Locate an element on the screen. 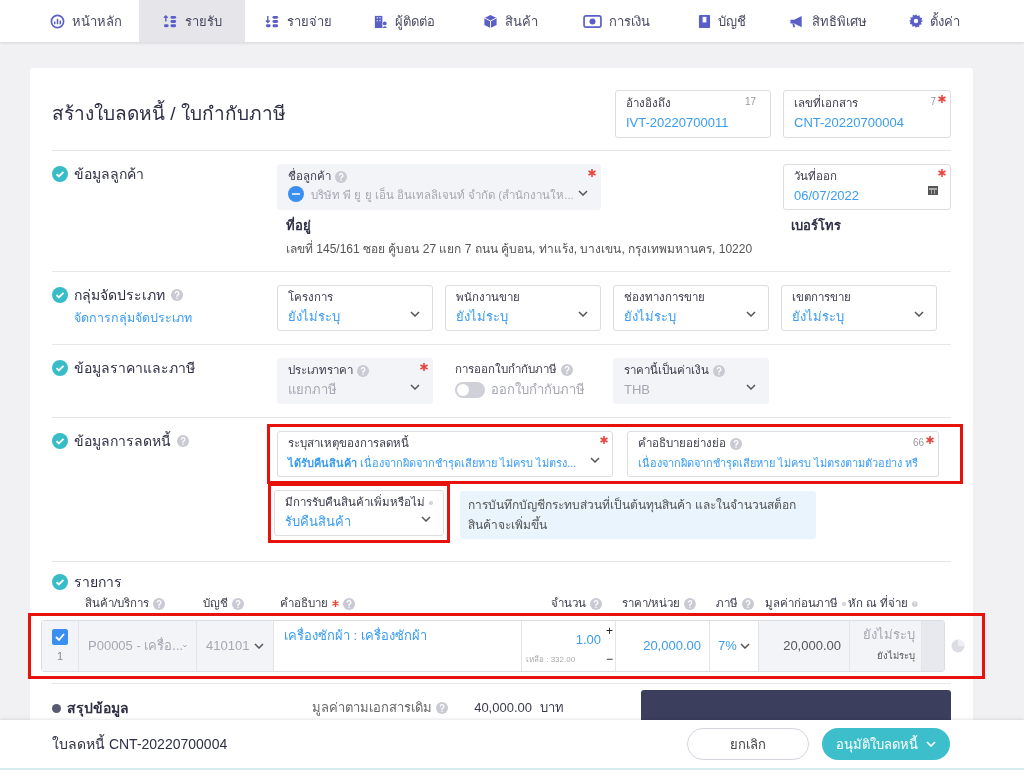  field-label: ประเภทราคา is located at coordinates (320, 370).